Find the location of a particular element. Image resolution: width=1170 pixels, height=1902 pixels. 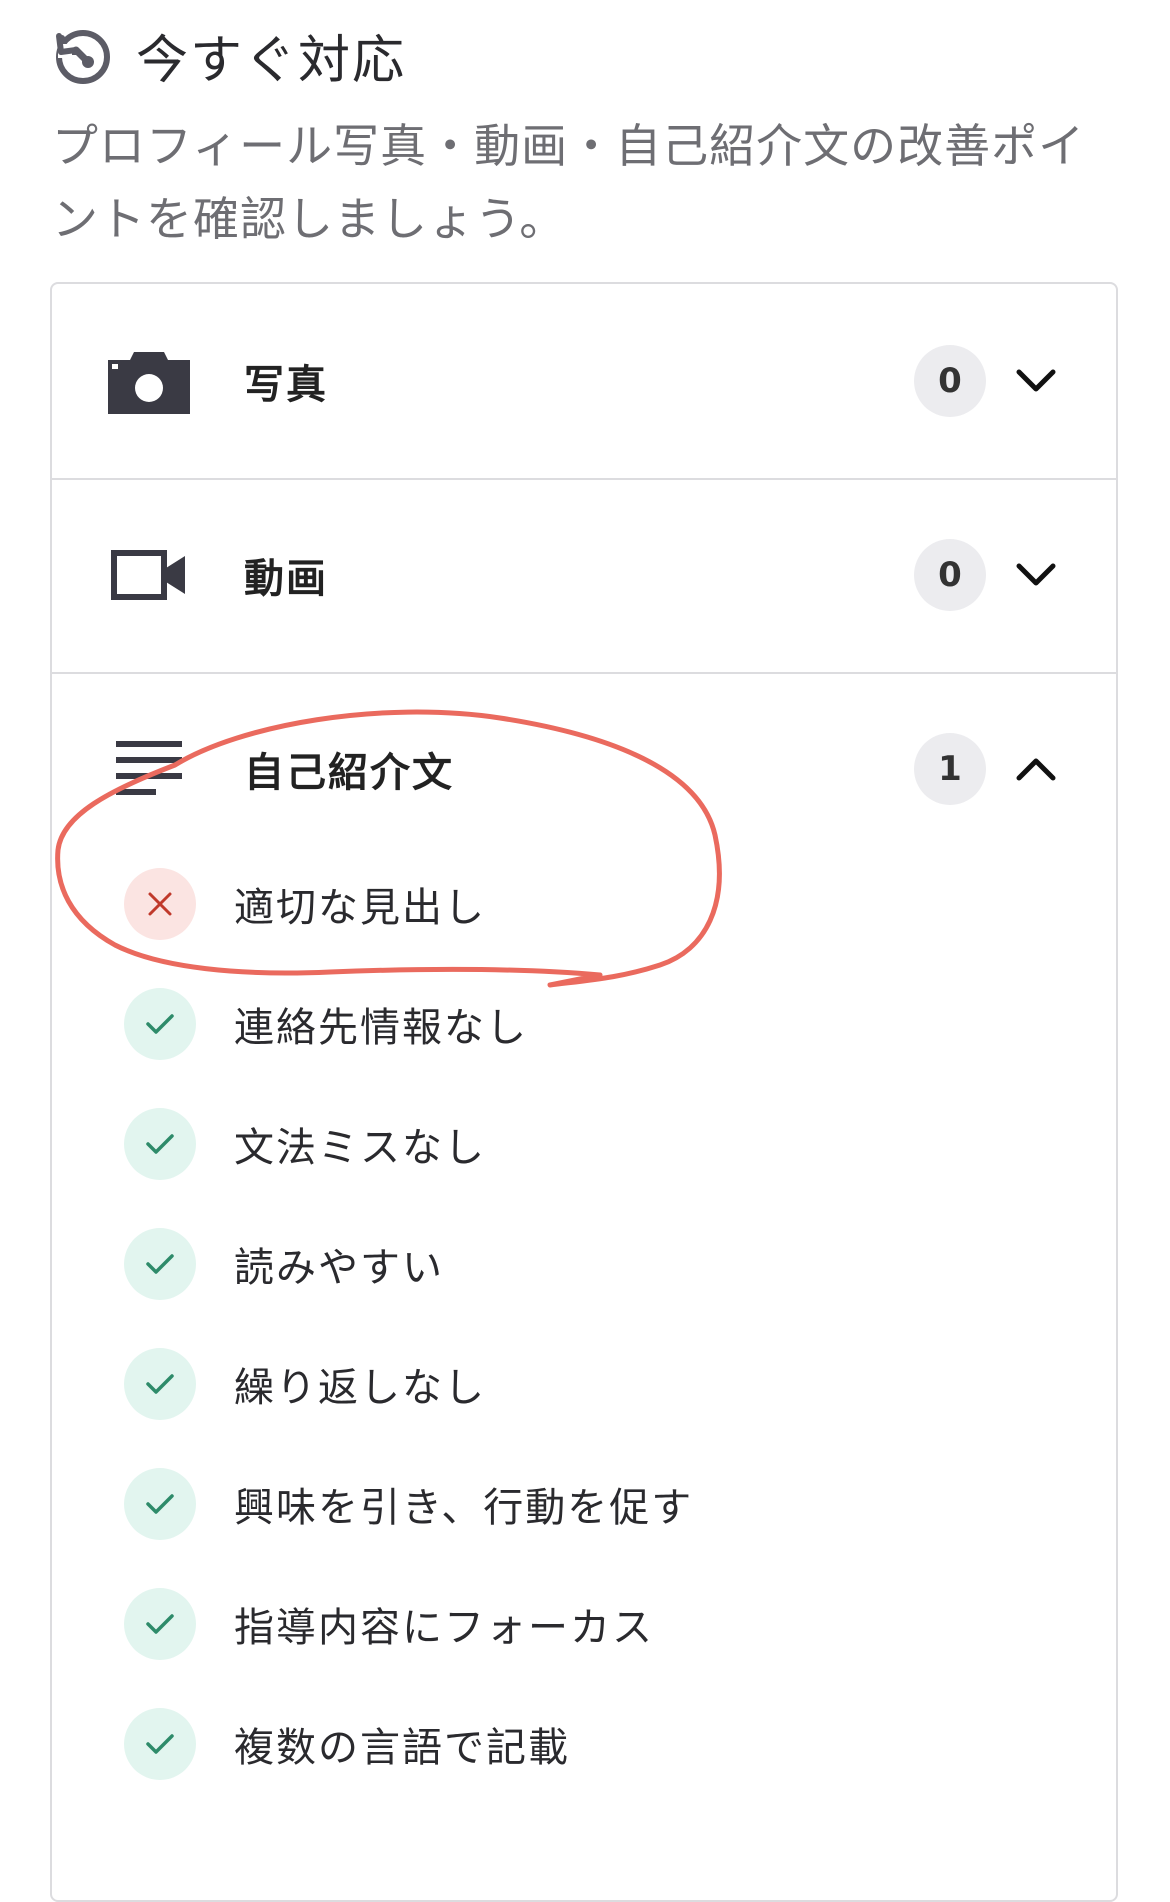

section-self-introduction: 自己紹介文 1 is located at coordinates (584, 769).